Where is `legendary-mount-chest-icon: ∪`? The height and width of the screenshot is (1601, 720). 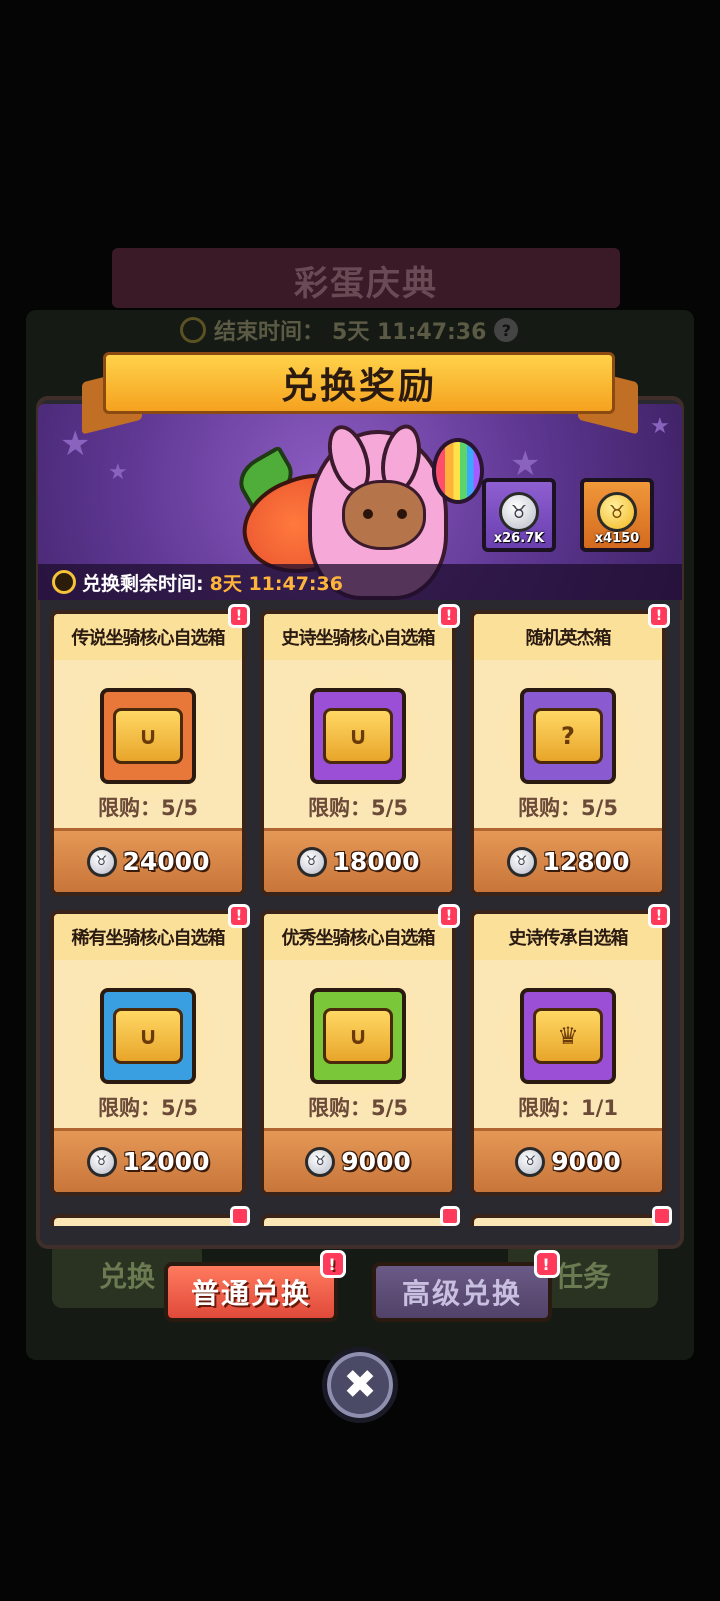
legendary-mount-chest-icon: ∪ is located at coordinates (148, 736).